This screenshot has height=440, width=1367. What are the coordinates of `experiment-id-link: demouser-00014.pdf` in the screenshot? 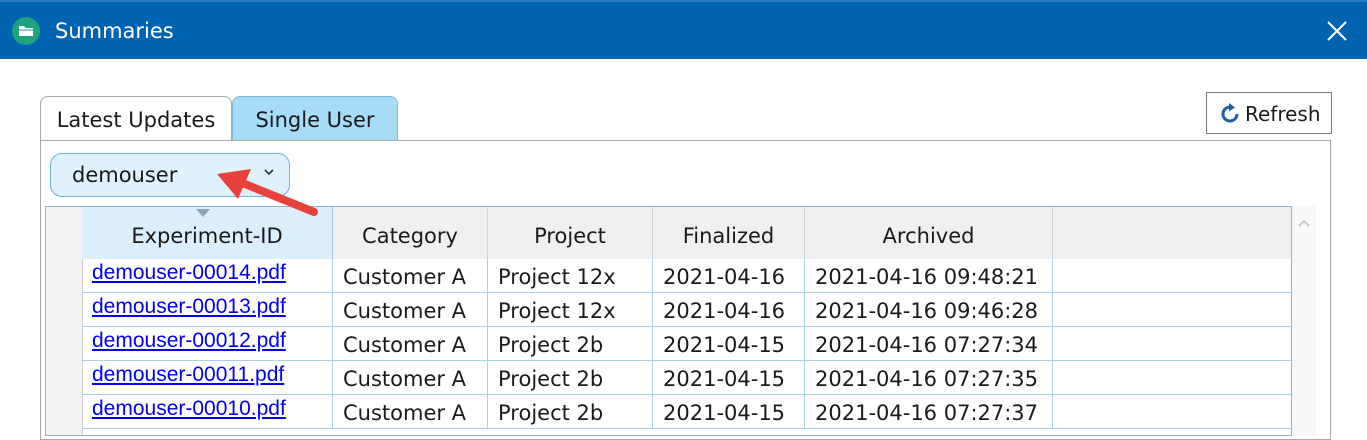 It's located at (207, 276).